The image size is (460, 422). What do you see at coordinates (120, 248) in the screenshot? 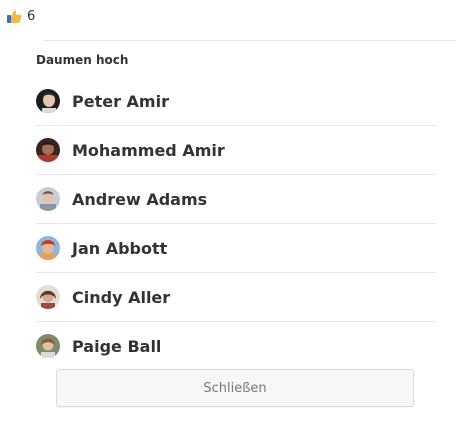
I see `user-name: Jan Abbott` at bounding box center [120, 248].